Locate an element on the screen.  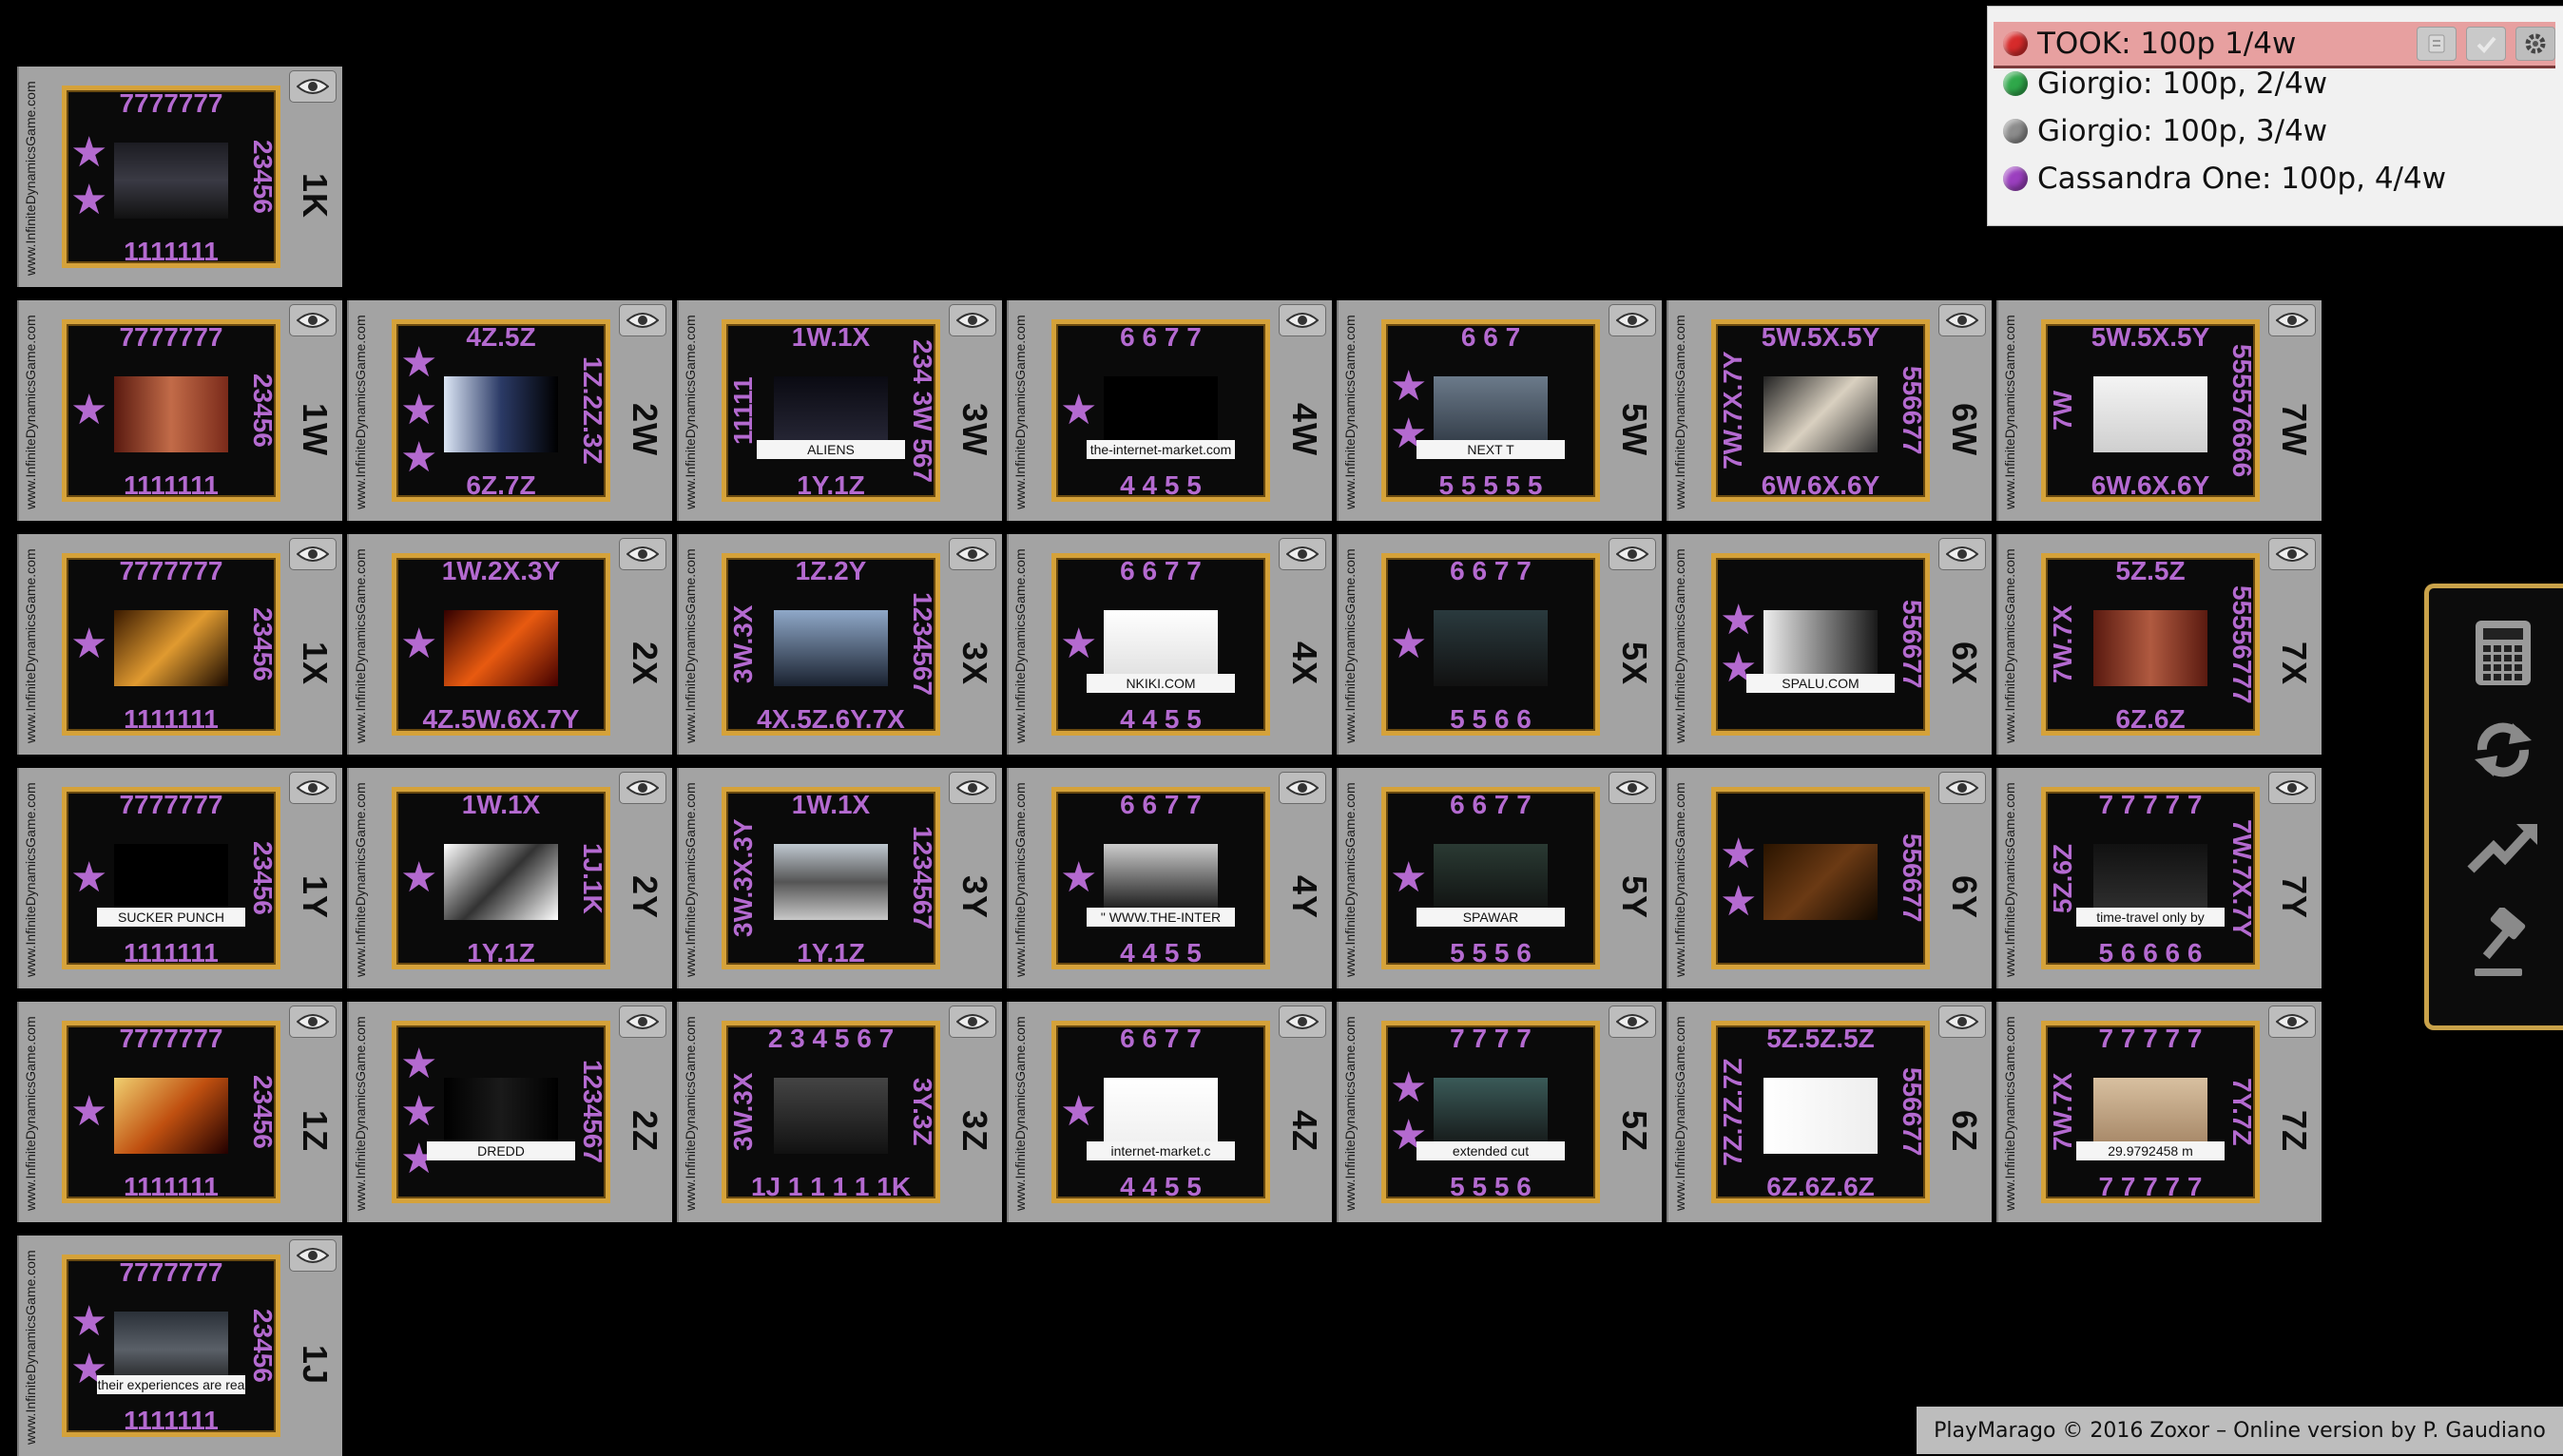
refresh-icon is located at coordinates (2503, 750).